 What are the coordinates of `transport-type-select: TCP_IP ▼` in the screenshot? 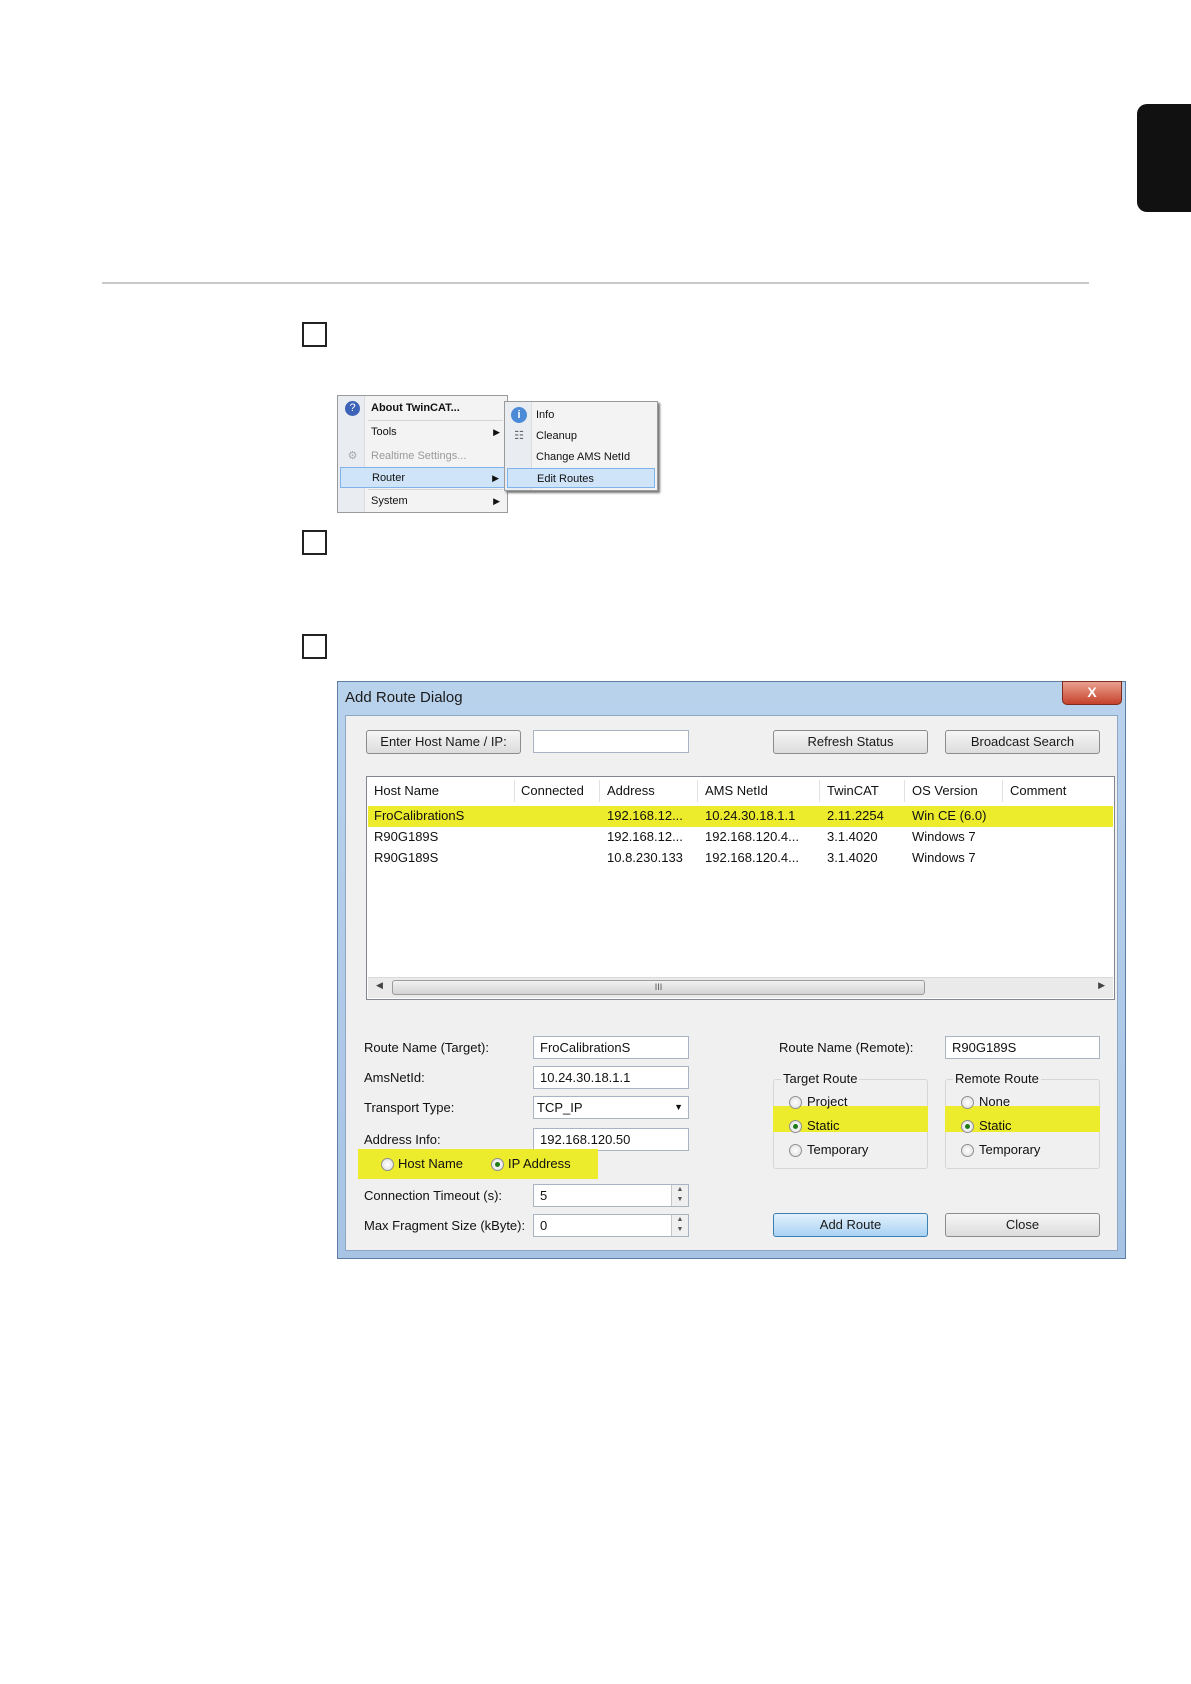 It's located at (611, 1107).